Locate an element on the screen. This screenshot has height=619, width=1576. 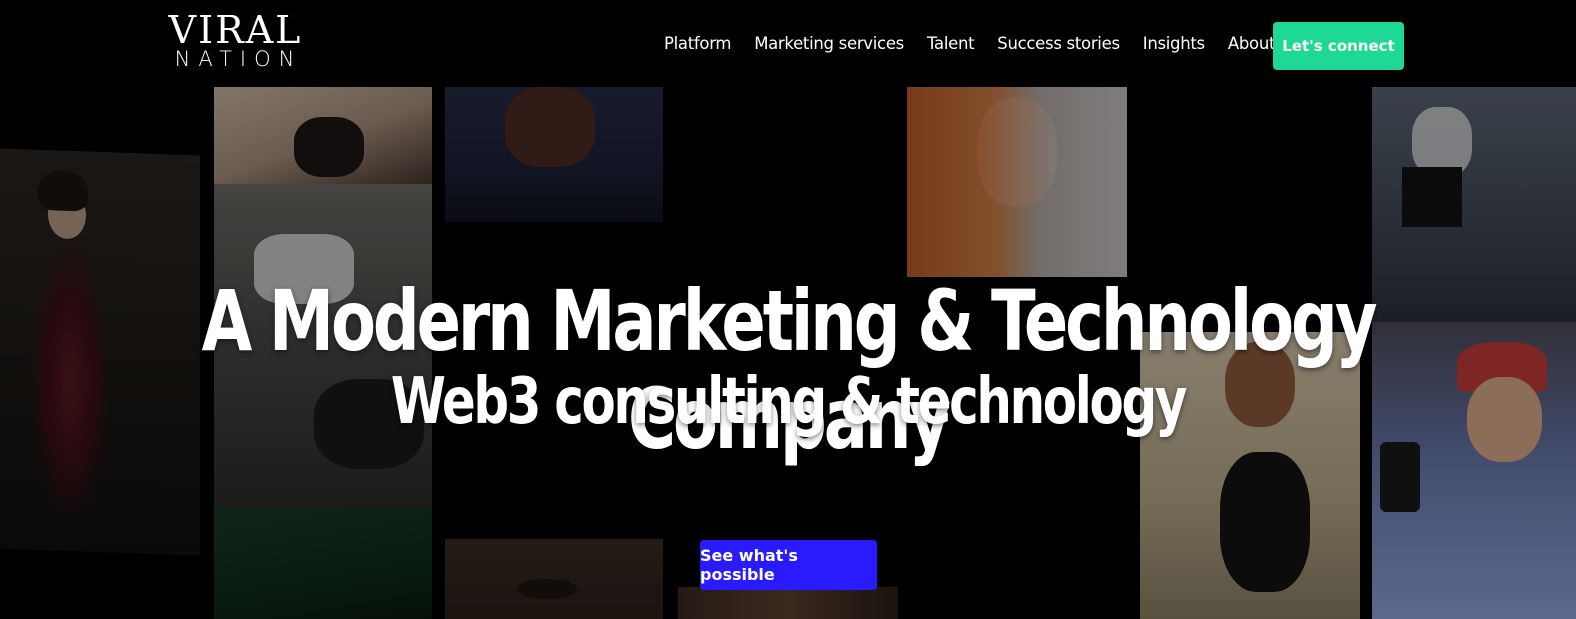
hero-photo-red-dress is located at coordinates (100, 352).